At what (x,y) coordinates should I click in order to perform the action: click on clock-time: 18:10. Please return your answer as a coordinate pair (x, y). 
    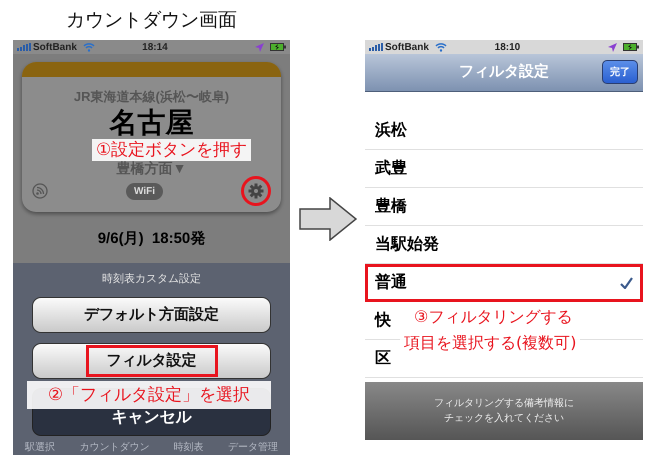
    Looking at the image, I should click on (508, 47).